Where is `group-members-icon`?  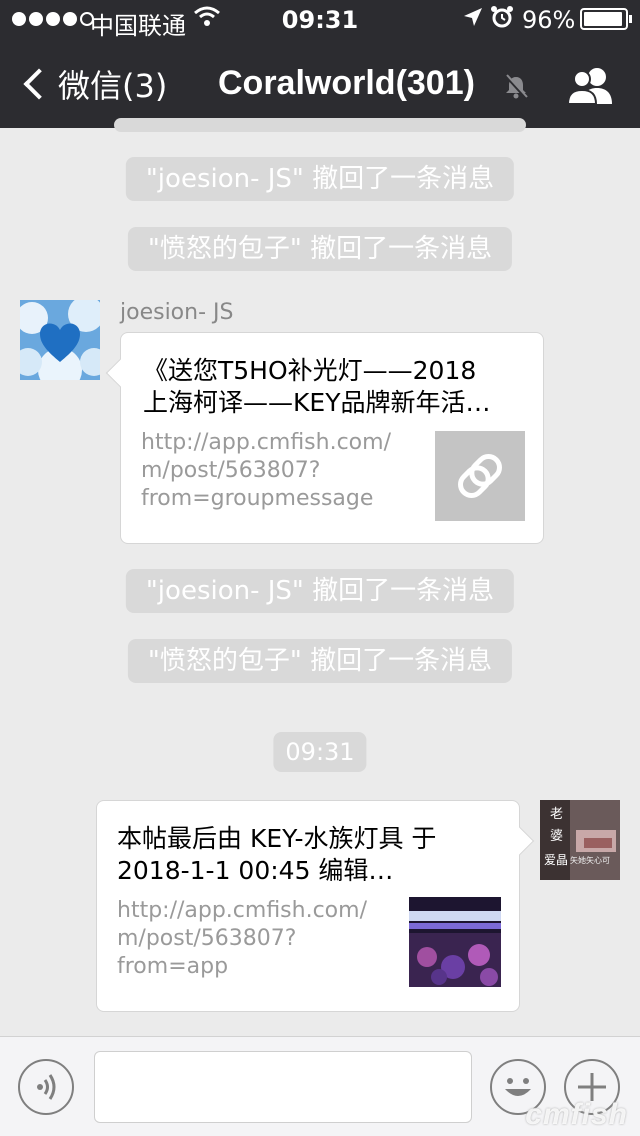 group-members-icon is located at coordinates (591, 86).